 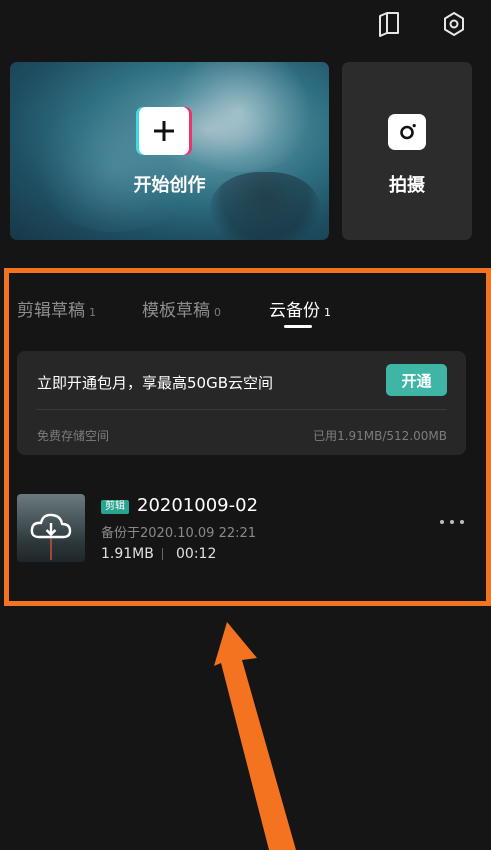 I want to click on free-storage-label: 免费存储空间, so click(x=73, y=436).